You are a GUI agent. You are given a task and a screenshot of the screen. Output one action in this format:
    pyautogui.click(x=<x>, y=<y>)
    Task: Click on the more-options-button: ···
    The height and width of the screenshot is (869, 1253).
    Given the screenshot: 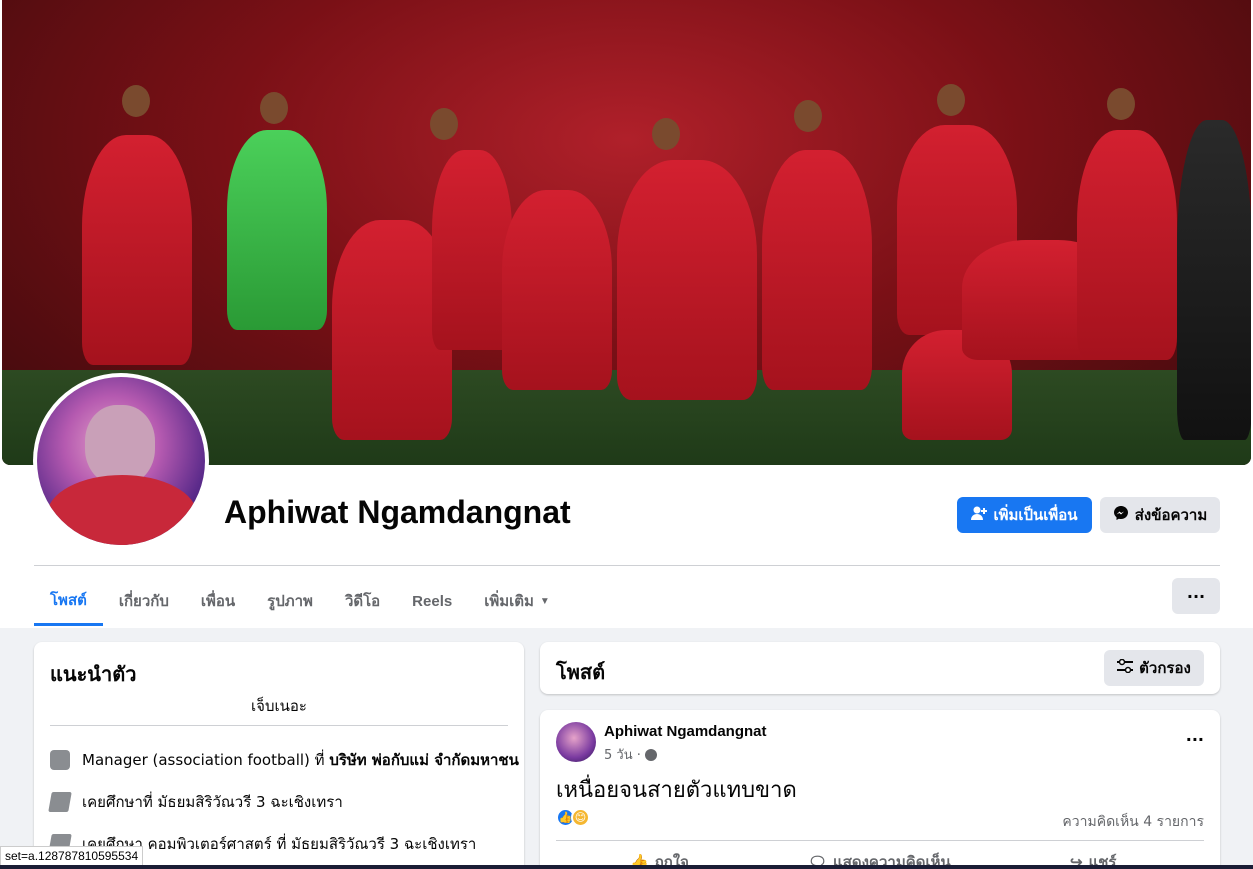 What is the action you would take?
    pyautogui.click(x=1196, y=596)
    